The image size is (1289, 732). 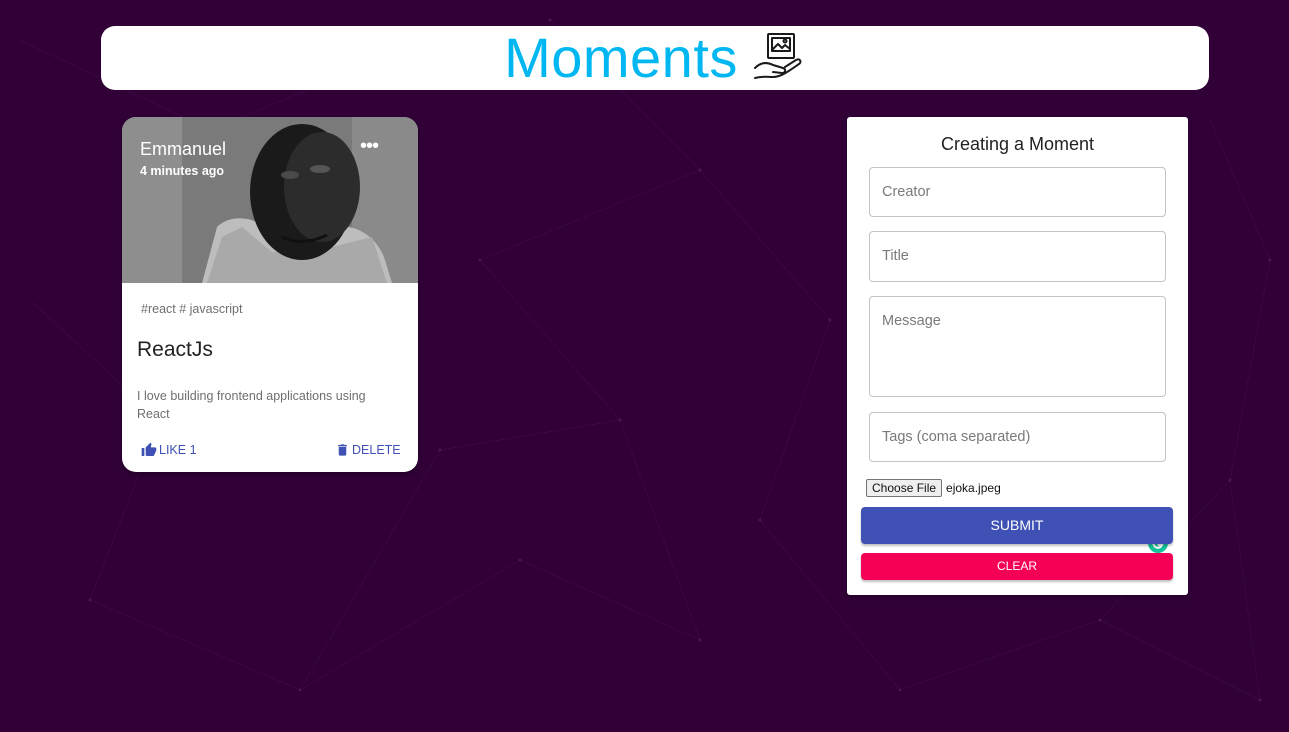 I want to click on file-picker: Choose File ejoka.jpeg, so click(x=933, y=488).